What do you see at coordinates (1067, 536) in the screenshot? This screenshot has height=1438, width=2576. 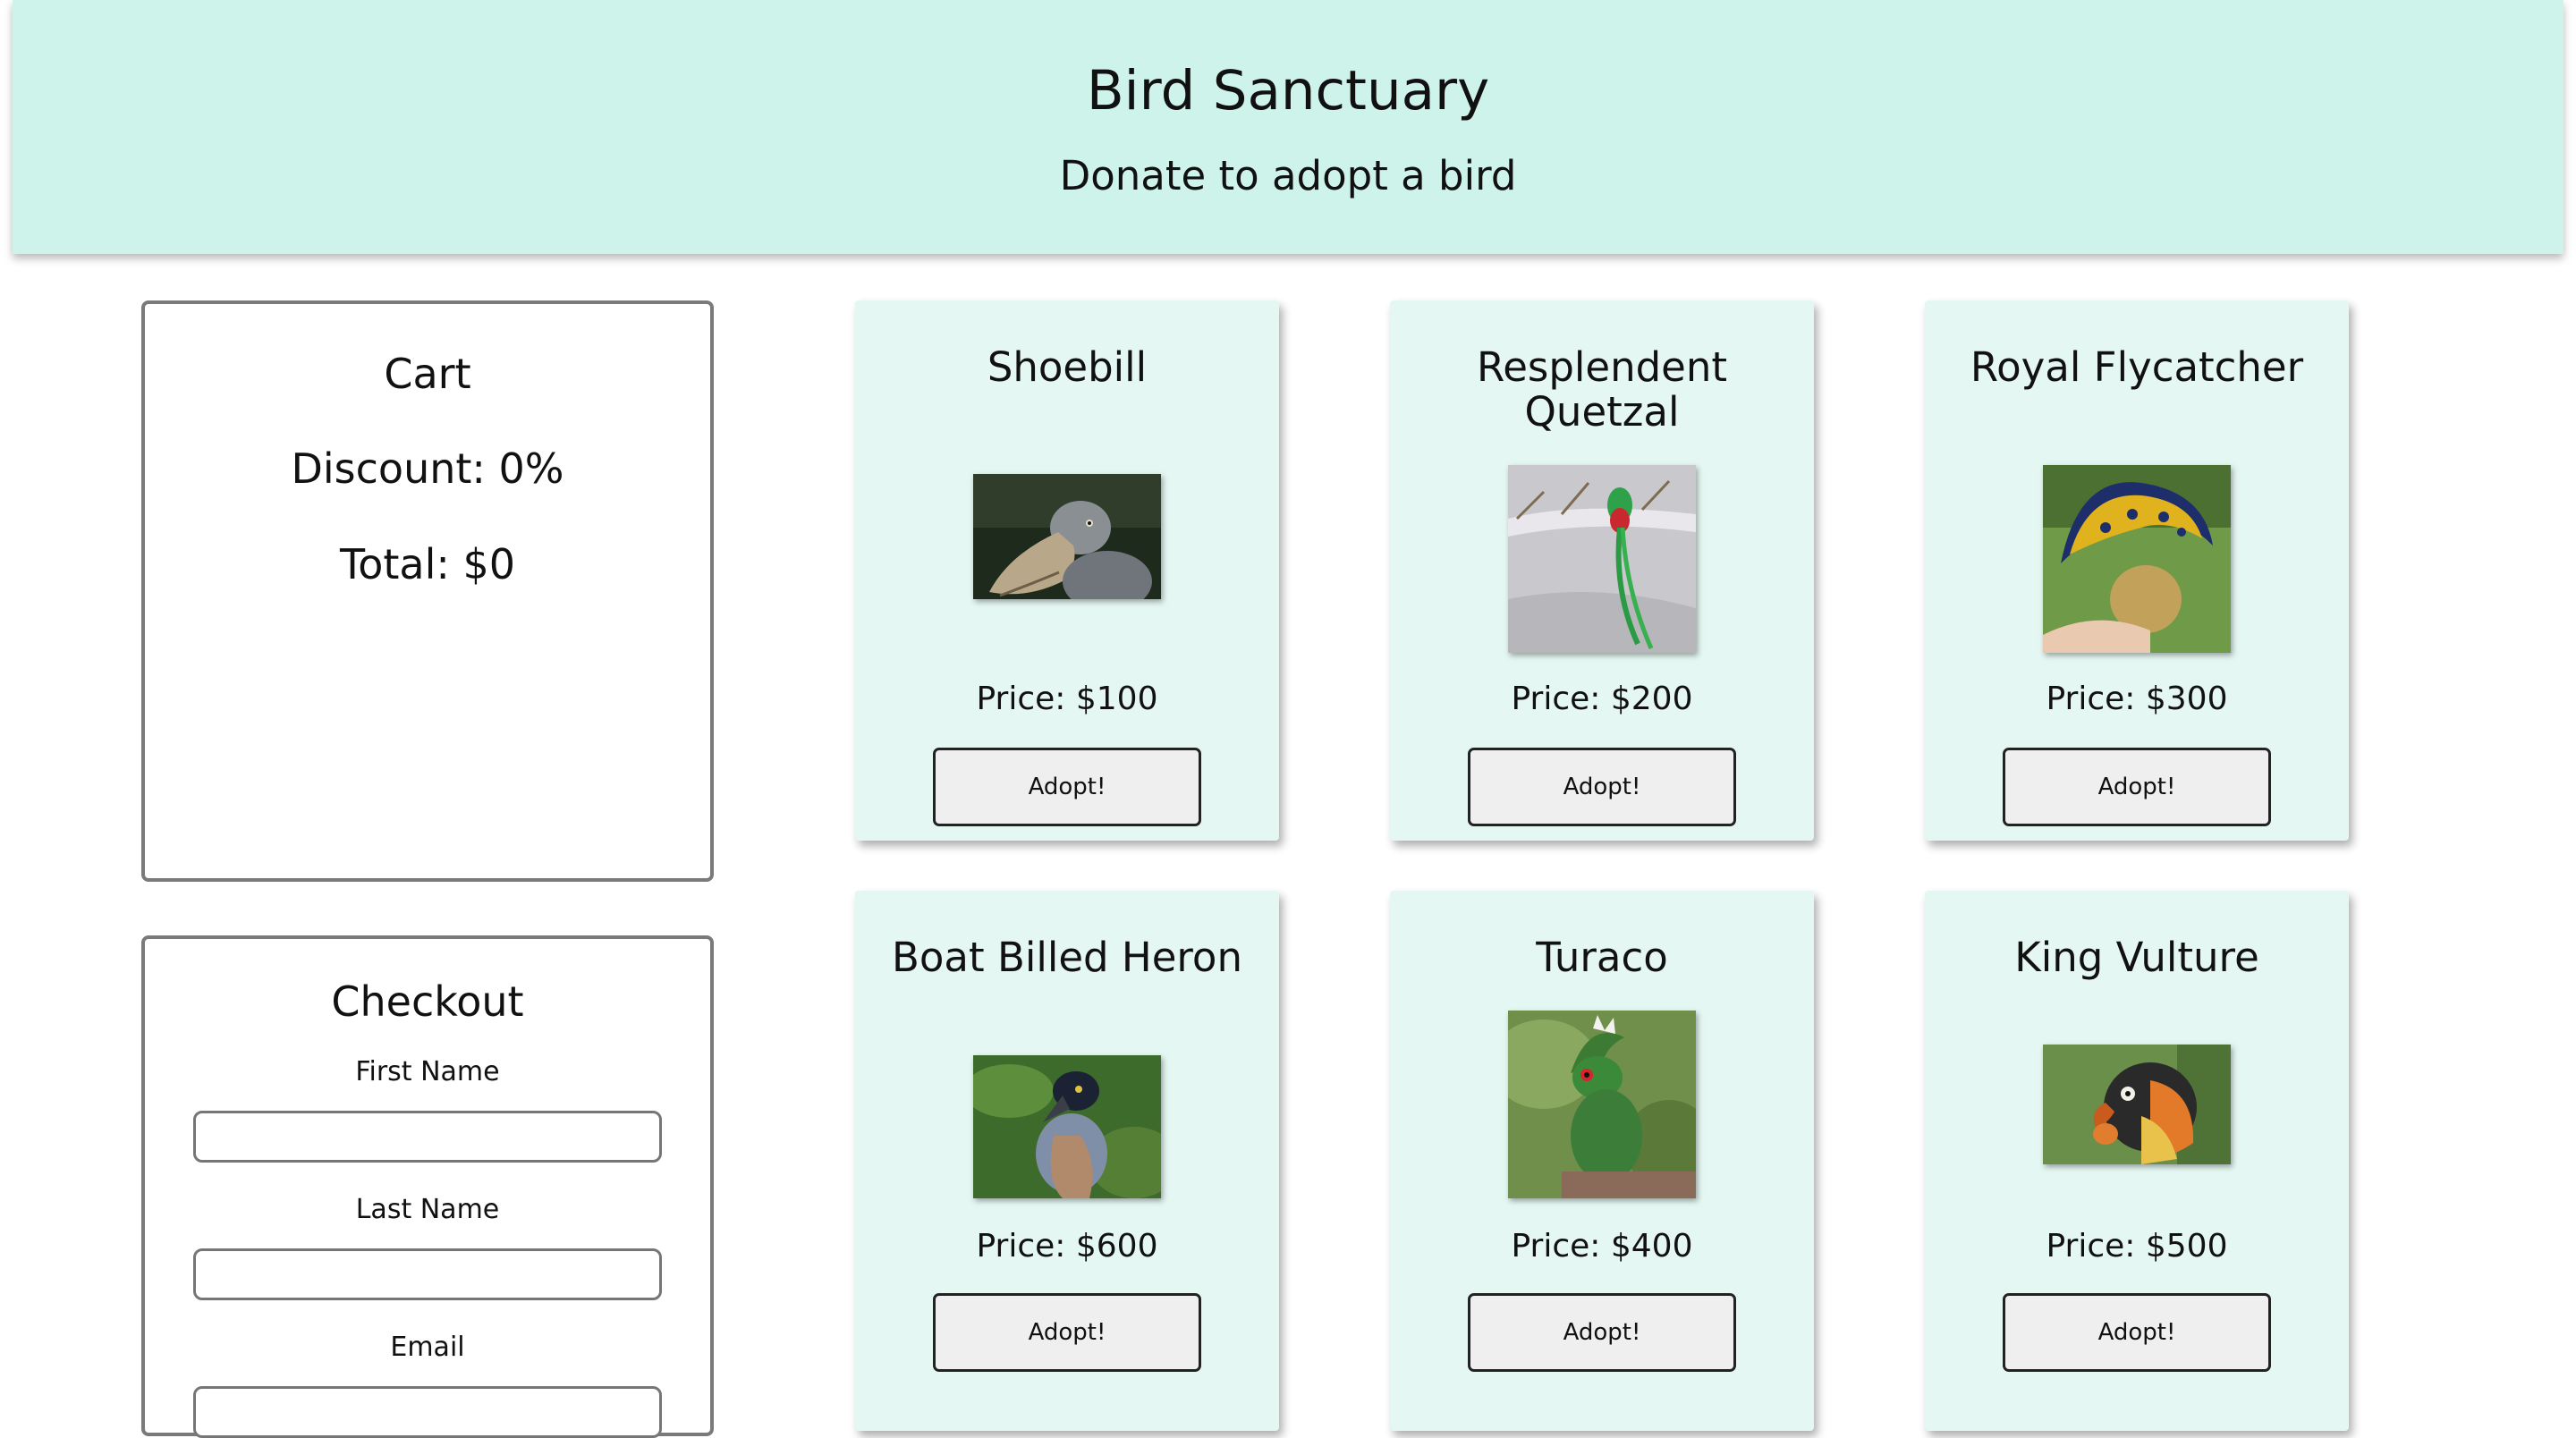 I see `shoebill-photo` at bounding box center [1067, 536].